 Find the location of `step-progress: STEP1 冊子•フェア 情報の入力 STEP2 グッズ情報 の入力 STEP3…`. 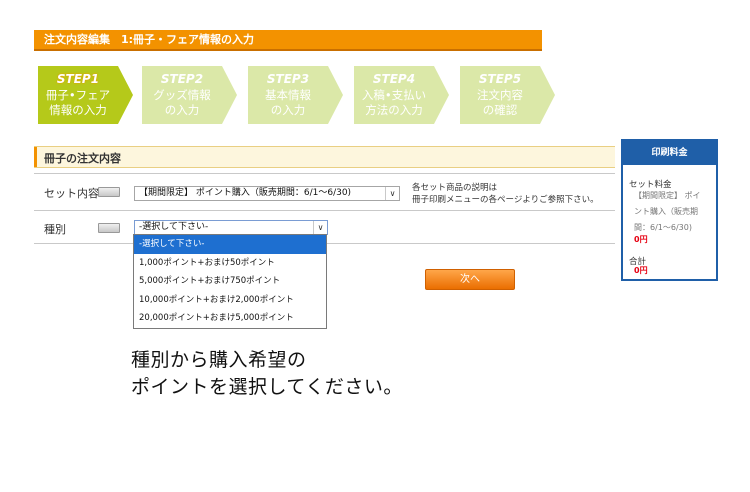

step-progress: STEP1 冊子•フェア 情報の入力 STEP2 グッズ情報 の入力 STEP3… is located at coordinates (308, 95).